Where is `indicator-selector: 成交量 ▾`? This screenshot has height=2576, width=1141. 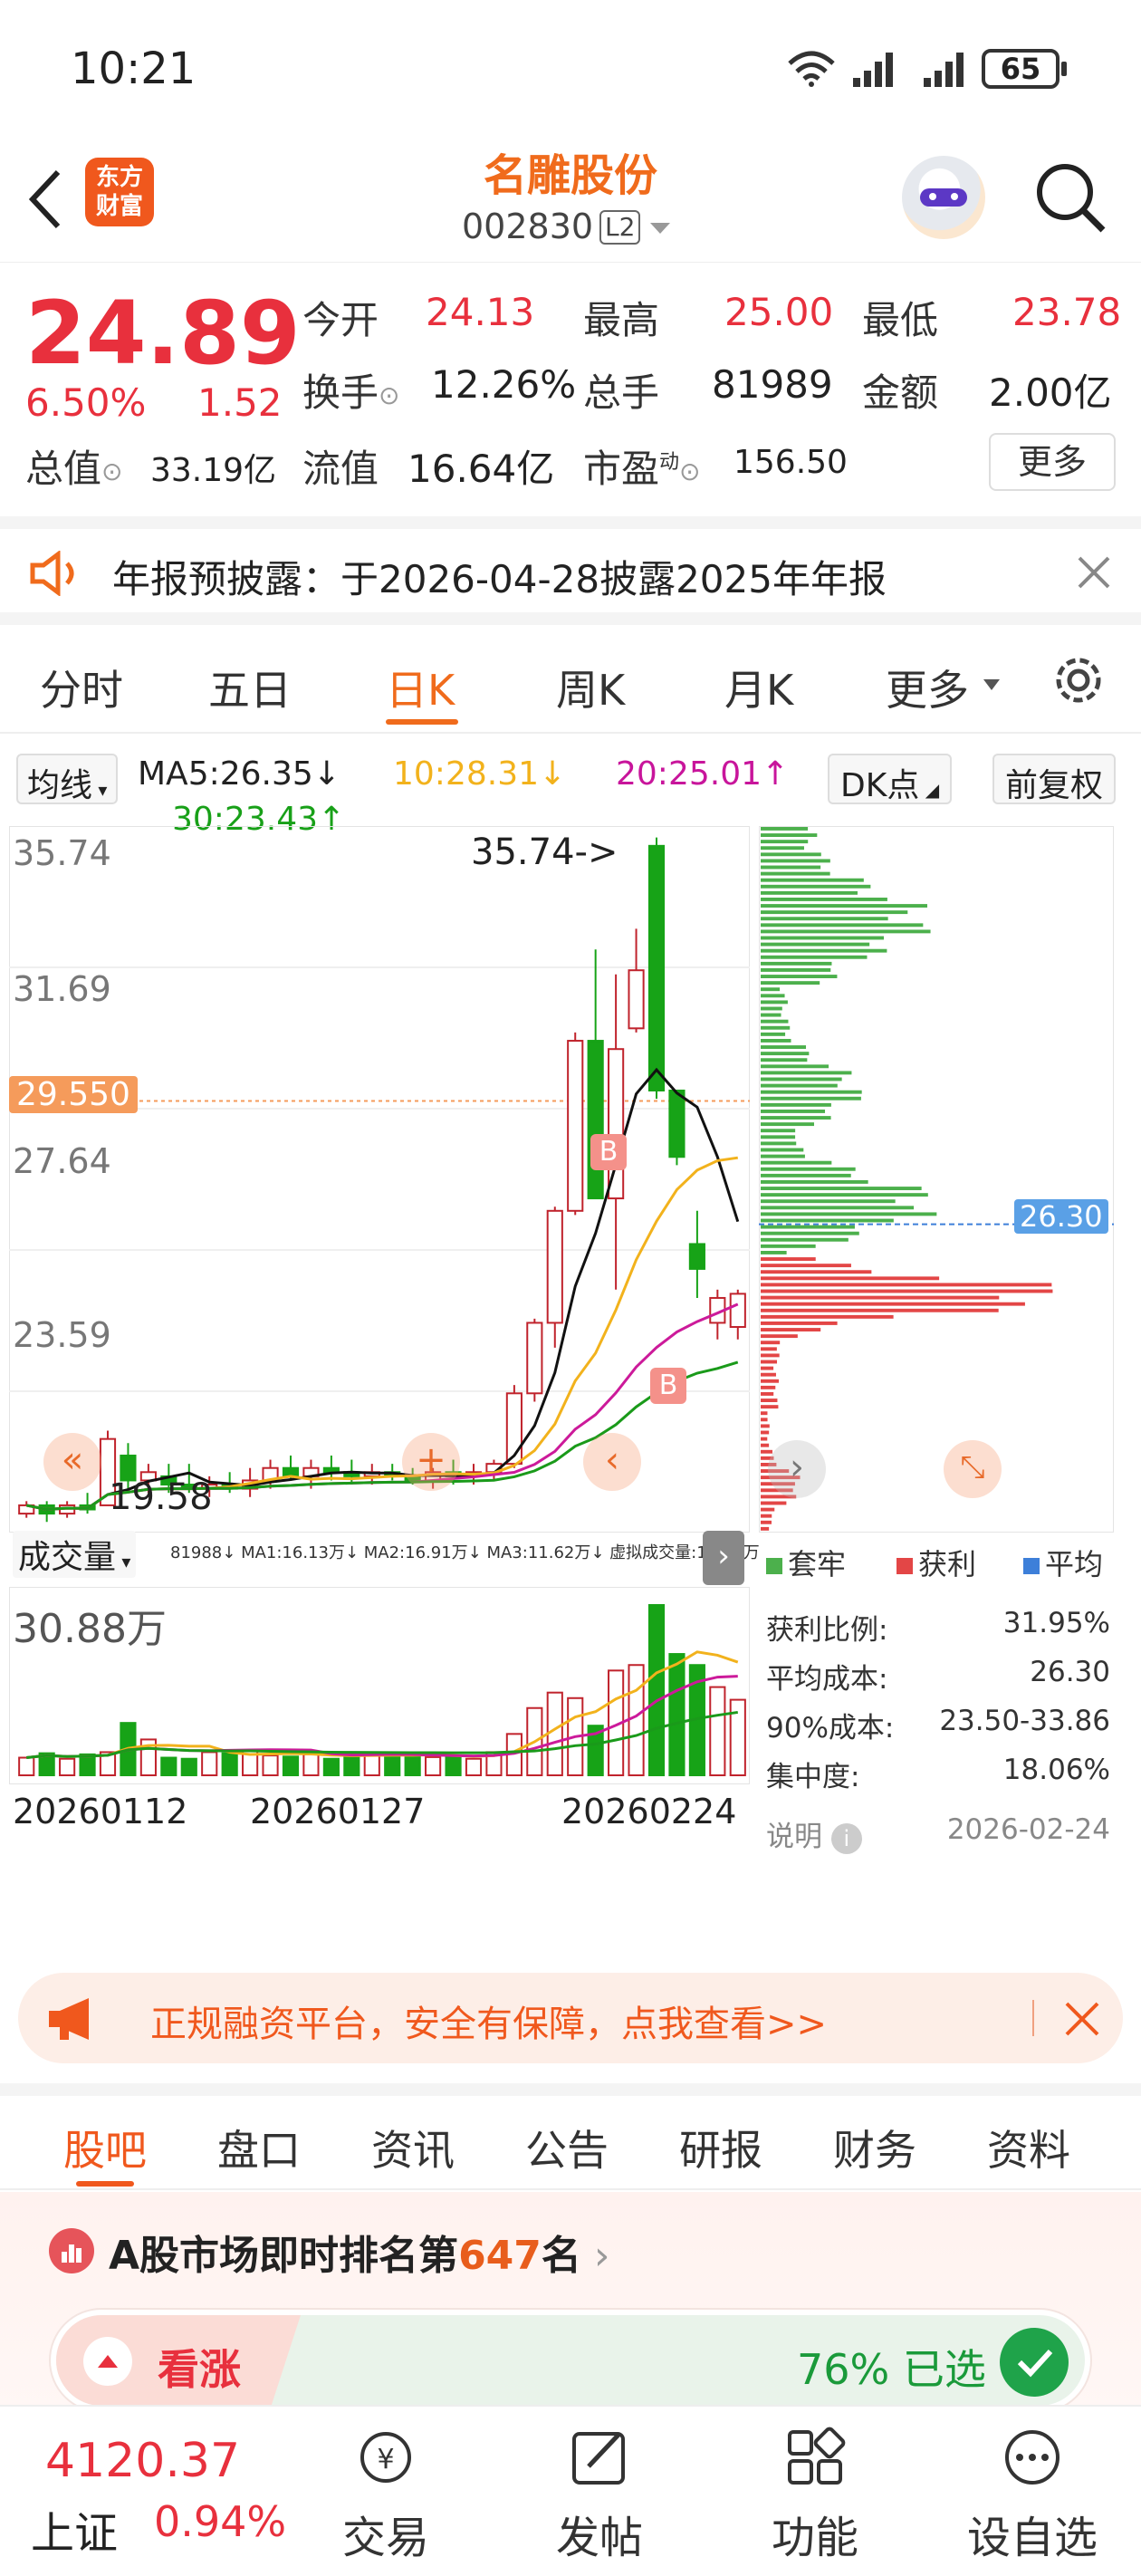
indicator-selector: 成交量 ▾ is located at coordinates (75, 1554).